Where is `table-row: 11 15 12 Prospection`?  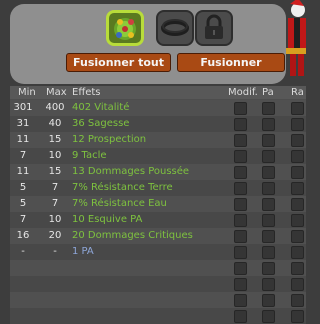 table-row: 11 15 12 Prospection is located at coordinates (158, 140).